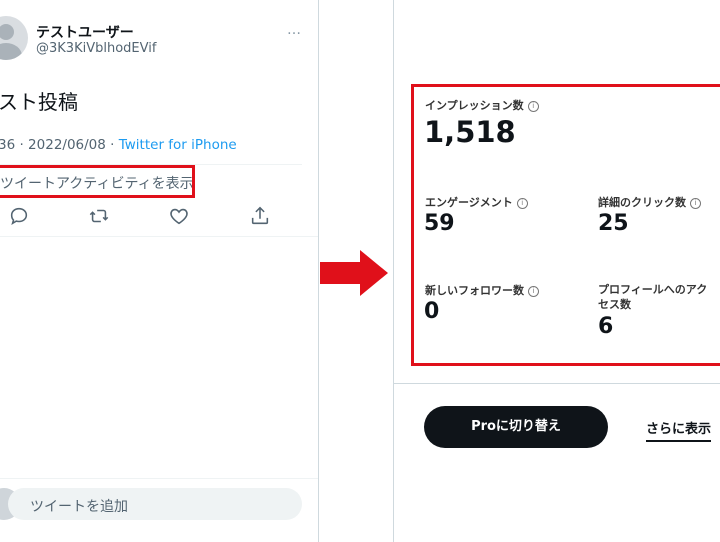 The width and height of the screenshot is (720, 542). Describe the element at coordinates (482, 105) in the screenshot. I see `impressions-label: インプレッション数 i` at that location.